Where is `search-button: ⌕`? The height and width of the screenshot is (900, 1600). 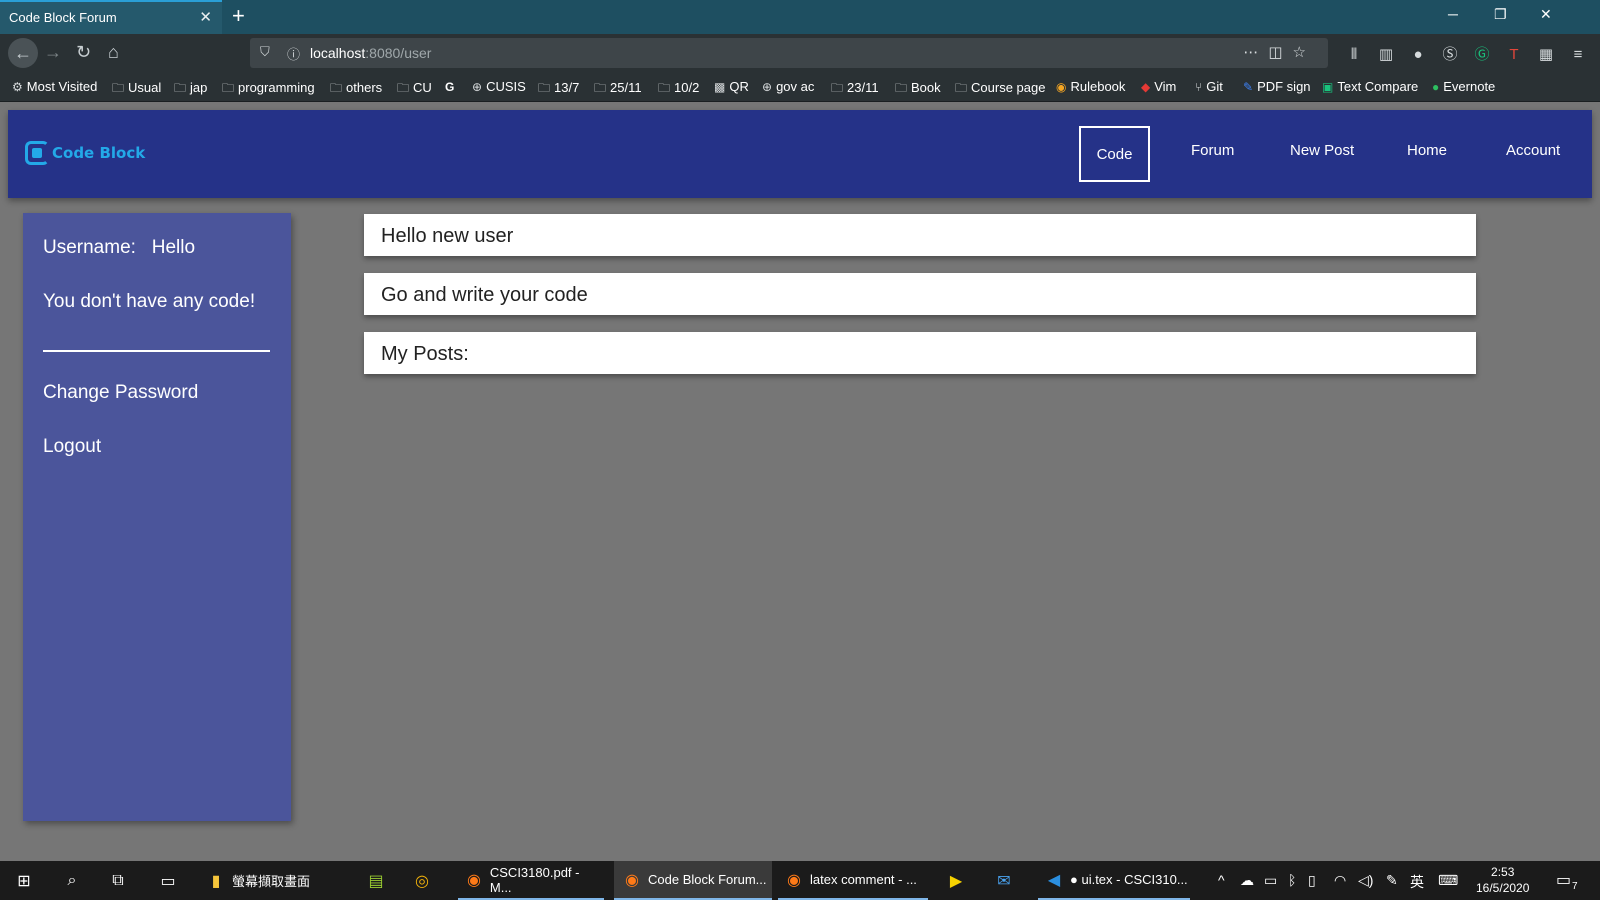 search-button: ⌕ is located at coordinates (75, 880).